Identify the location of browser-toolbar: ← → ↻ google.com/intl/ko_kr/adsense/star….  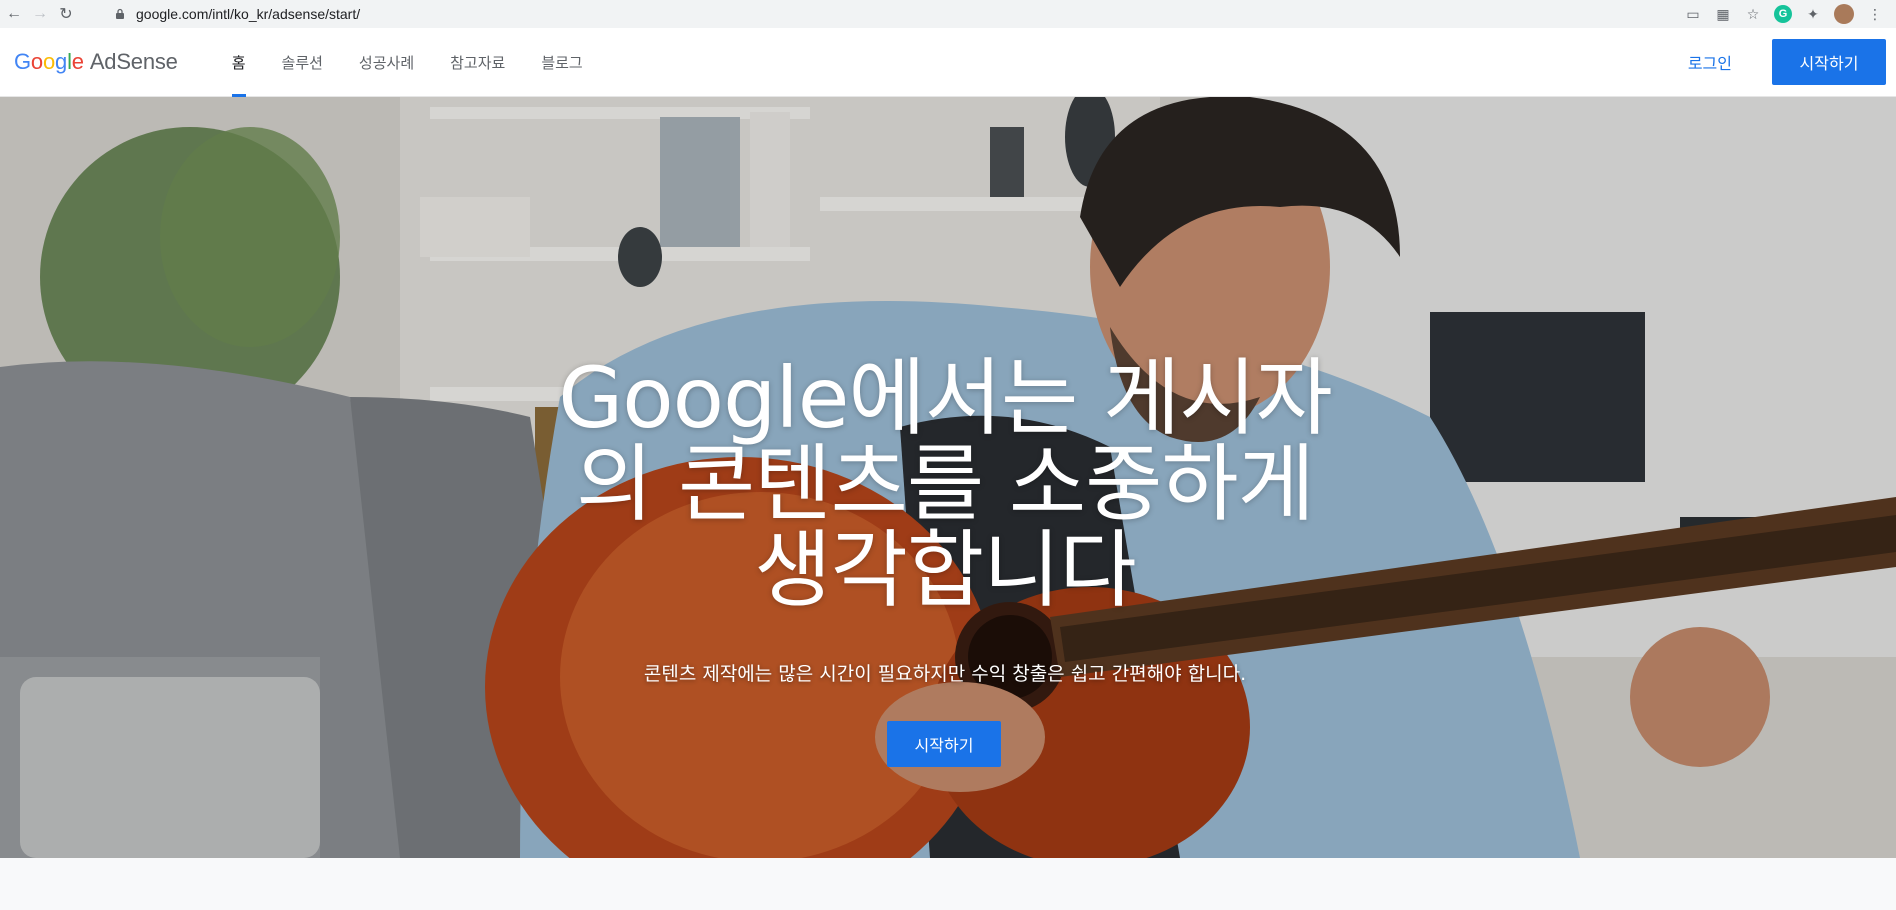
(948, 14).